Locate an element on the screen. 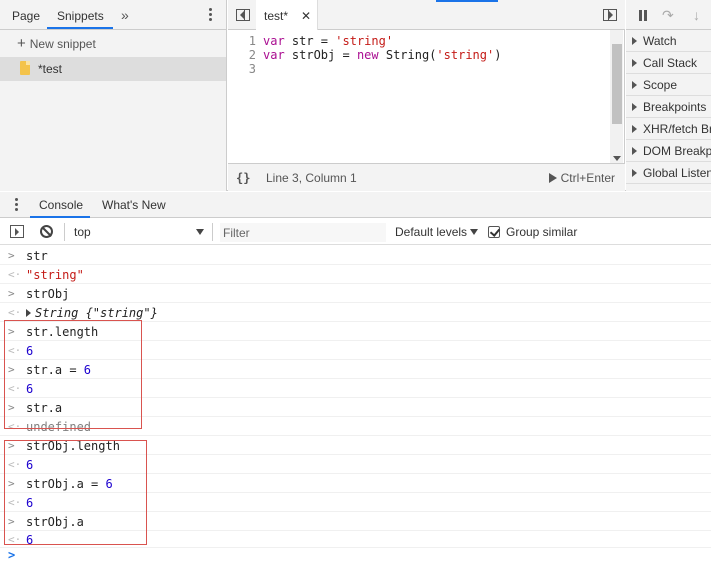  section-call-stack: Call Stack is located at coordinates (668, 63).